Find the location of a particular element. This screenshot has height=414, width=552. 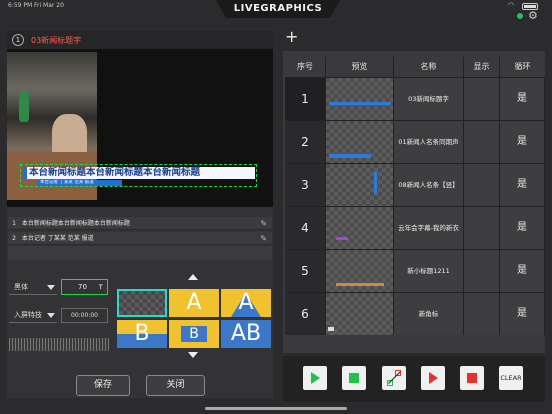

text-size-icon: ᴛ is located at coordinates (100, 286).